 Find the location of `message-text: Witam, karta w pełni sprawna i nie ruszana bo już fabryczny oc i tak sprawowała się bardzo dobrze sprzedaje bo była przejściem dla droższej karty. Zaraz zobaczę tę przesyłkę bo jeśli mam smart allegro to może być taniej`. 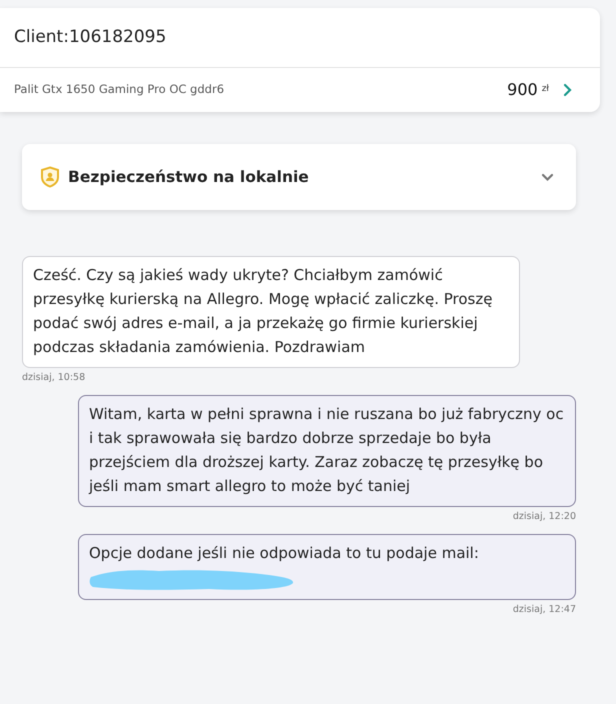

message-text: Witam, karta w pełni sprawna i nie ruszana bo już fabryczny oc i tak sprawowała się bardzo dobrze sprzedaje bo była przejściem dla droższej karty. Zaraz zobaczę tę przesyłkę bo jeśli mam smart allegro to może być taniej is located at coordinates (326, 450).